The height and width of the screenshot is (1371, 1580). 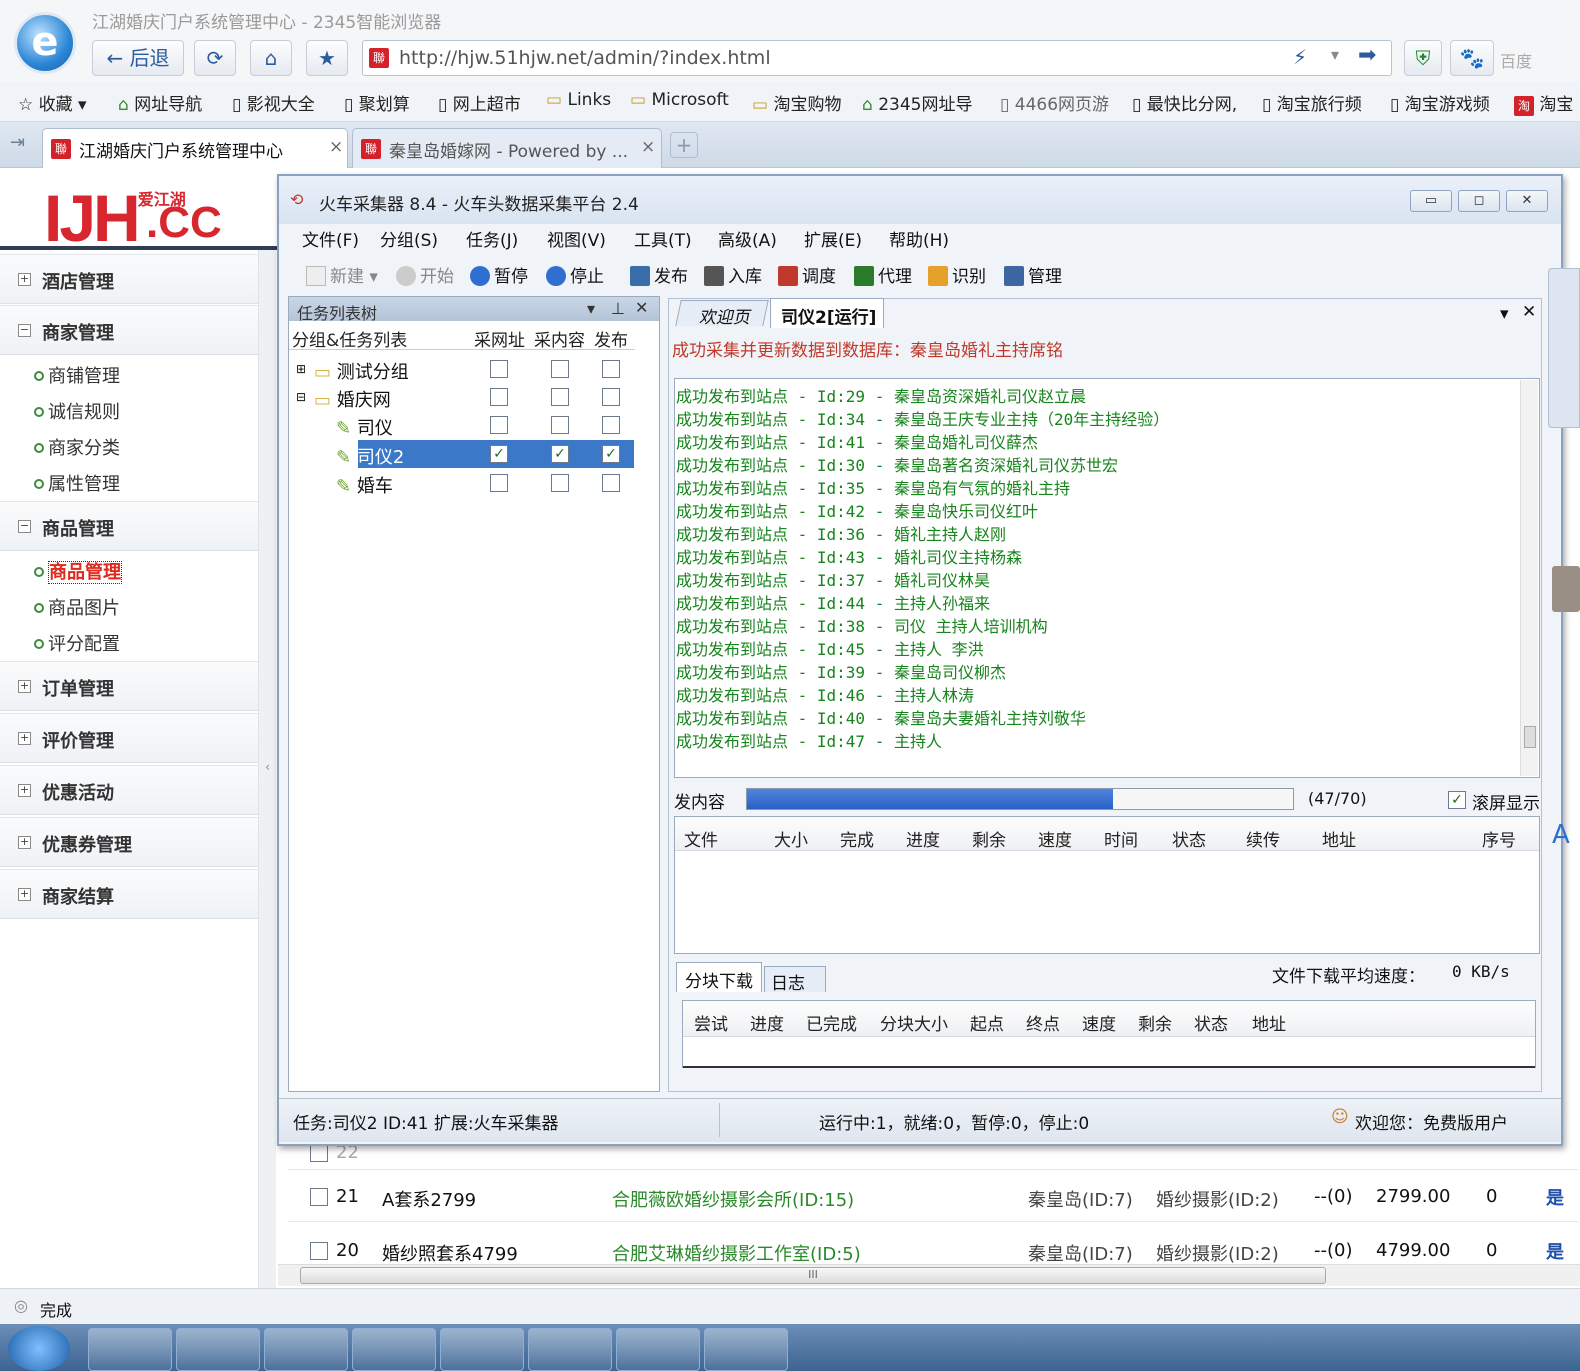 I want to click on menu-file: 文件(F), so click(x=330, y=238).